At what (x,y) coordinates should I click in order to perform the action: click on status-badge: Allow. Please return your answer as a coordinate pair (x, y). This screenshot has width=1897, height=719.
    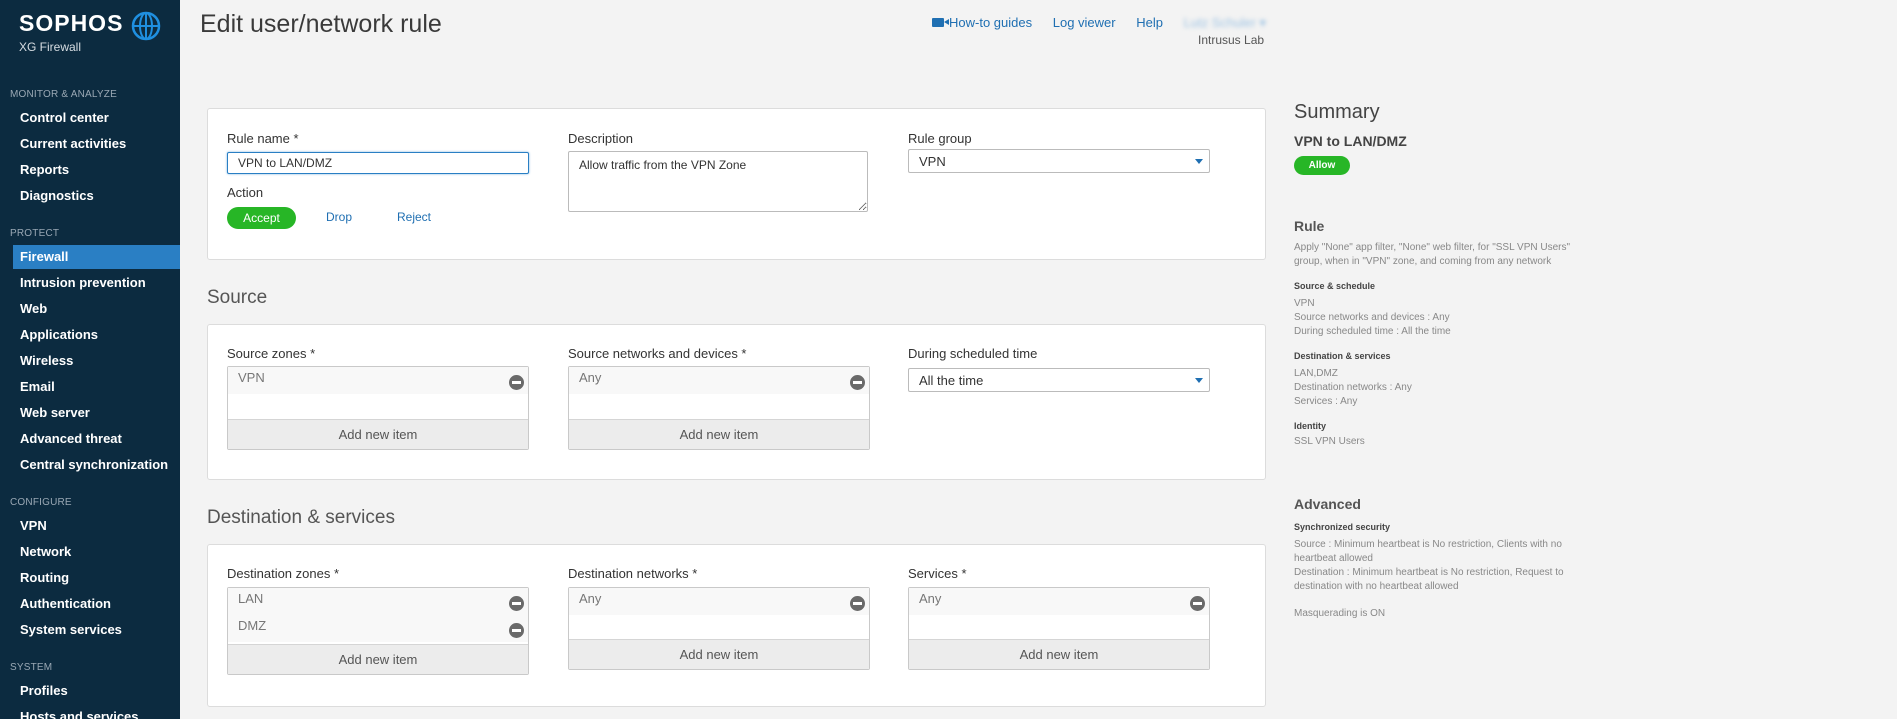
    Looking at the image, I should click on (1322, 165).